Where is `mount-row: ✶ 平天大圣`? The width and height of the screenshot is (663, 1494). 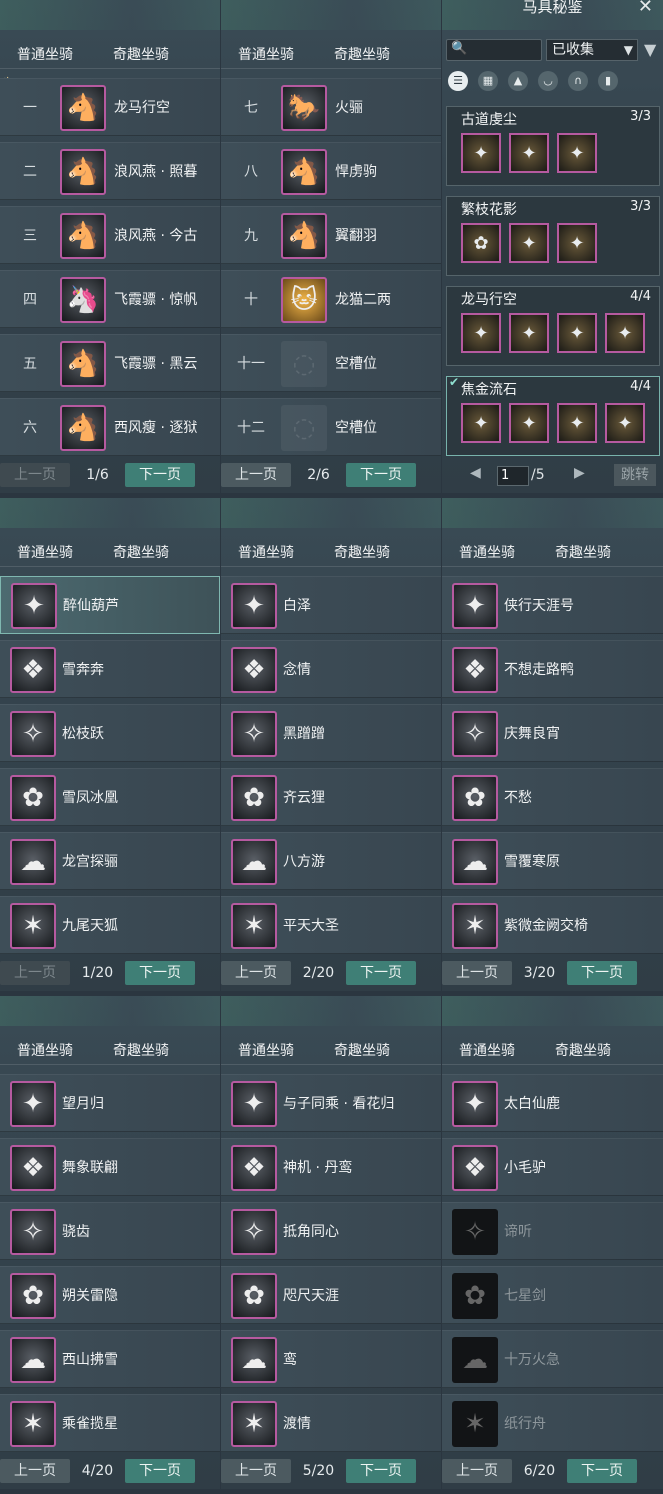
mount-row: ✶ 平天大圣 is located at coordinates (331, 925).